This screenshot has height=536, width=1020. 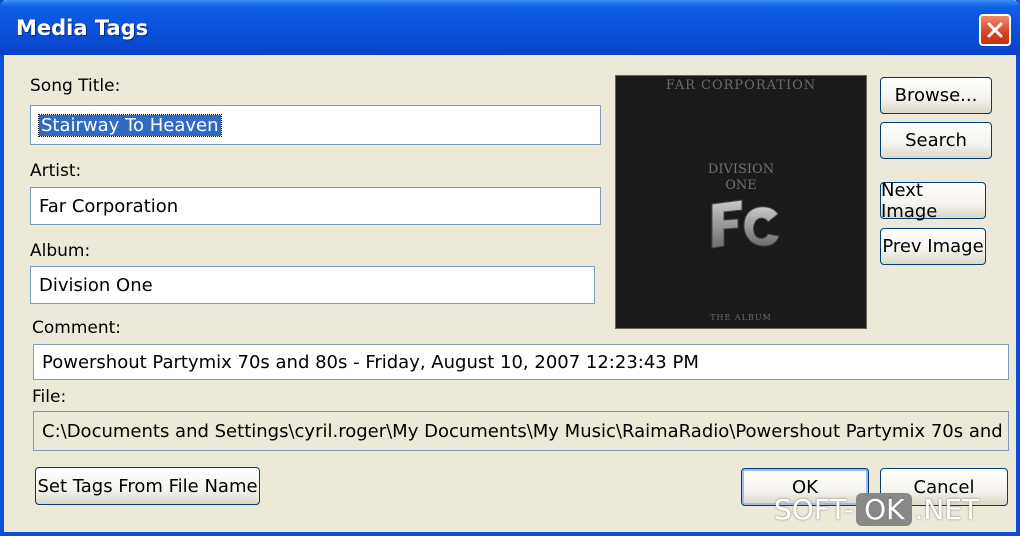 What do you see at coordinates (75, 86) in the screenshot?
I see `song-title-label: Song Title:` at bounding box center [75, 86].